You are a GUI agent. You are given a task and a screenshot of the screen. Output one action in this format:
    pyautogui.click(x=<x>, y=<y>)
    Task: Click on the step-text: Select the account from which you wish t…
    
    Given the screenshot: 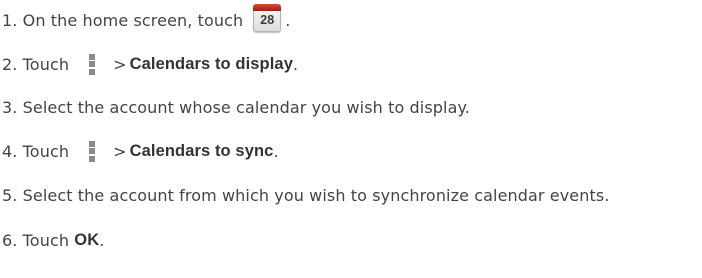 What is the action you would take?
    pyautogui.click(x=316, y=195)
    